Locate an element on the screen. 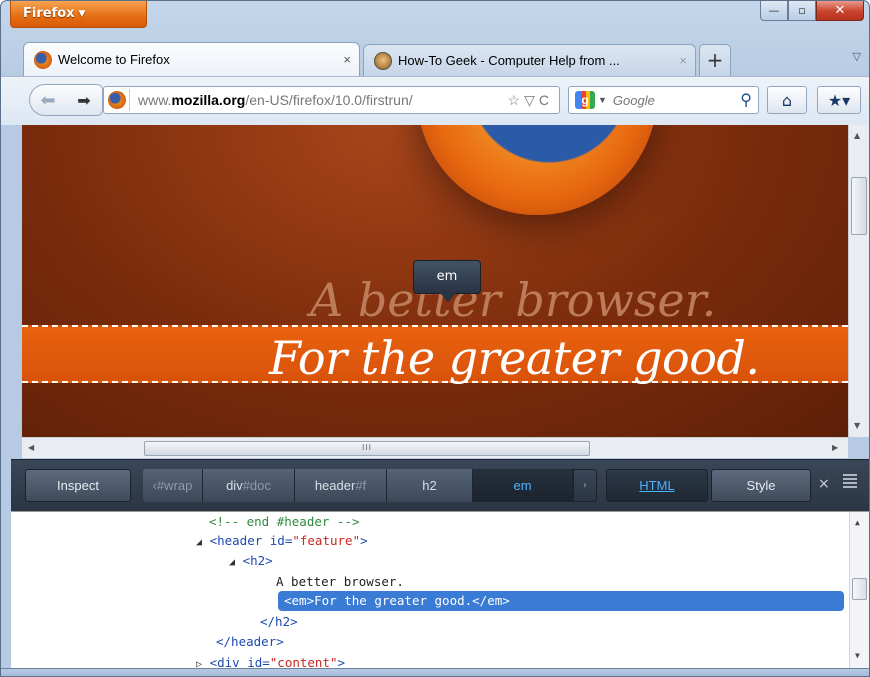 This screenshot has width=870, height=677. crumb-id: #wrap is located at coordinates (174, 485).